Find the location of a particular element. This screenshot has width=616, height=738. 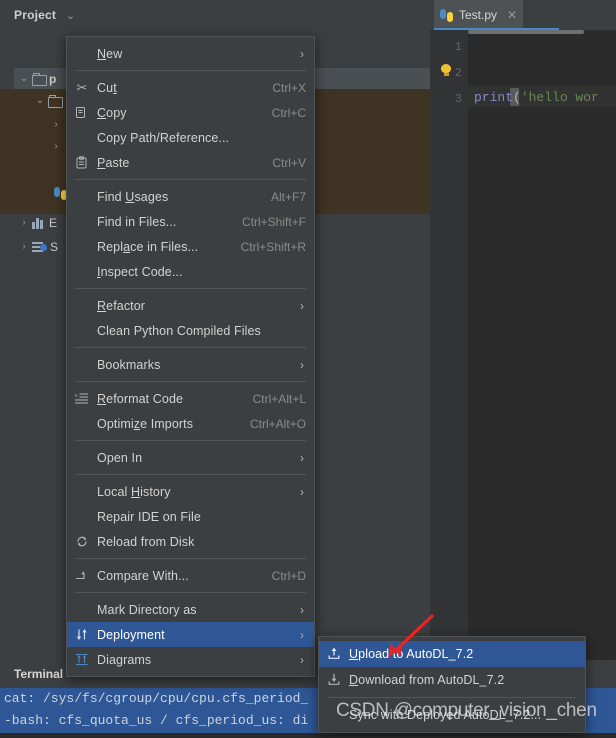

menu-item-shortcut: Ctrl+Shift+F is located at coordinates (273, 221).